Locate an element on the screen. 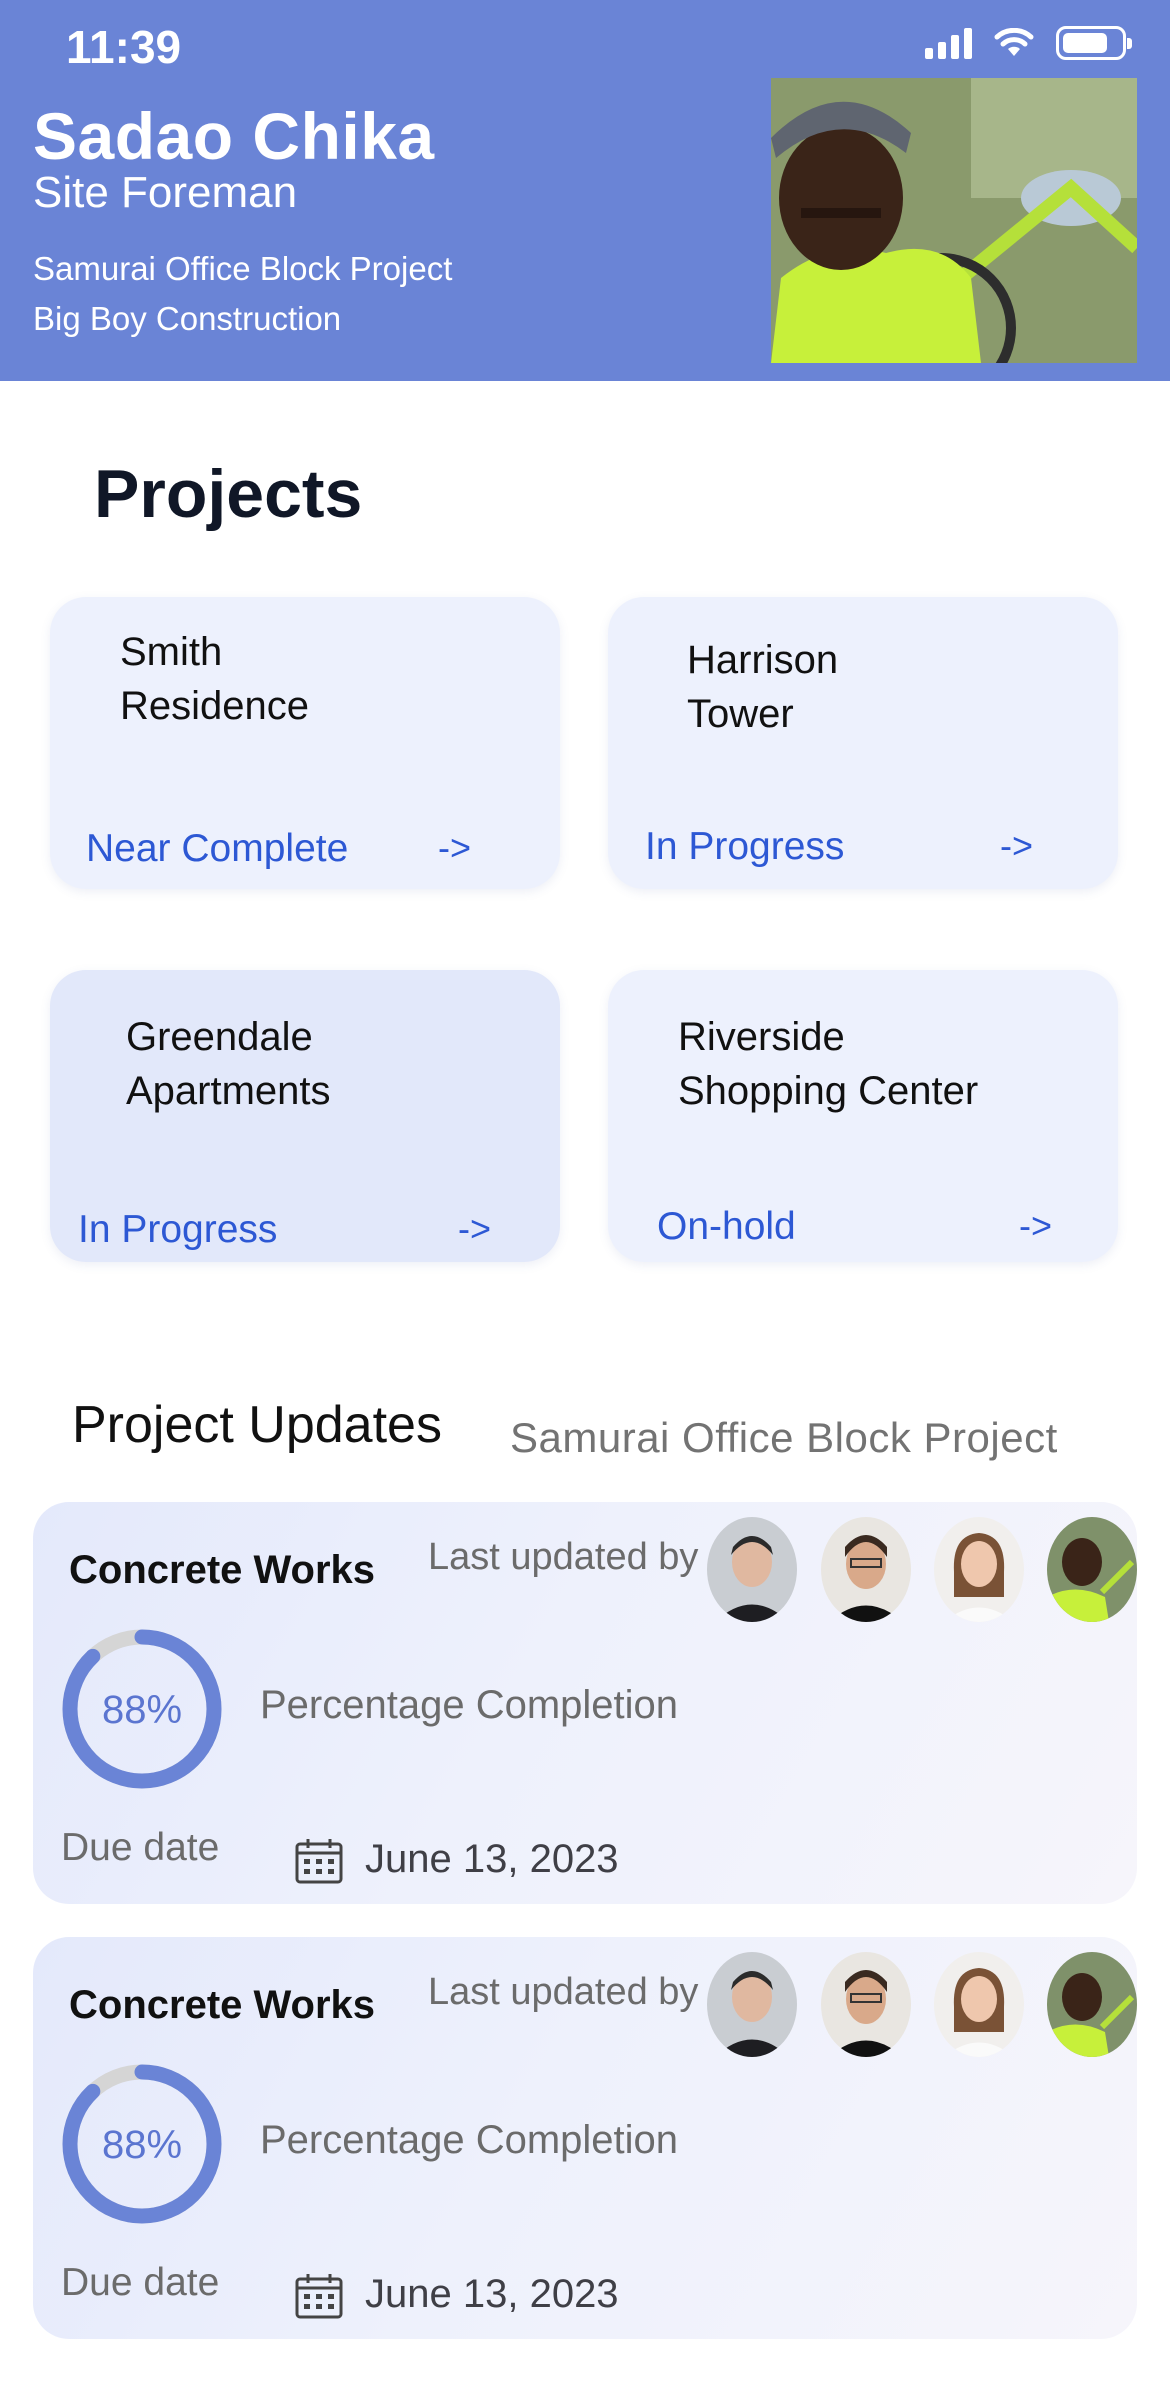  status-time: 11:39 is located at coordinates (124, 47).